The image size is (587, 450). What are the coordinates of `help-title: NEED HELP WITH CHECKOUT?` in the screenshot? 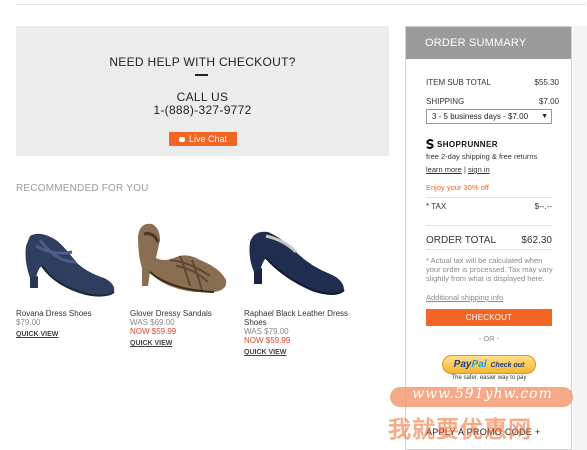 It's located at (202, 62).